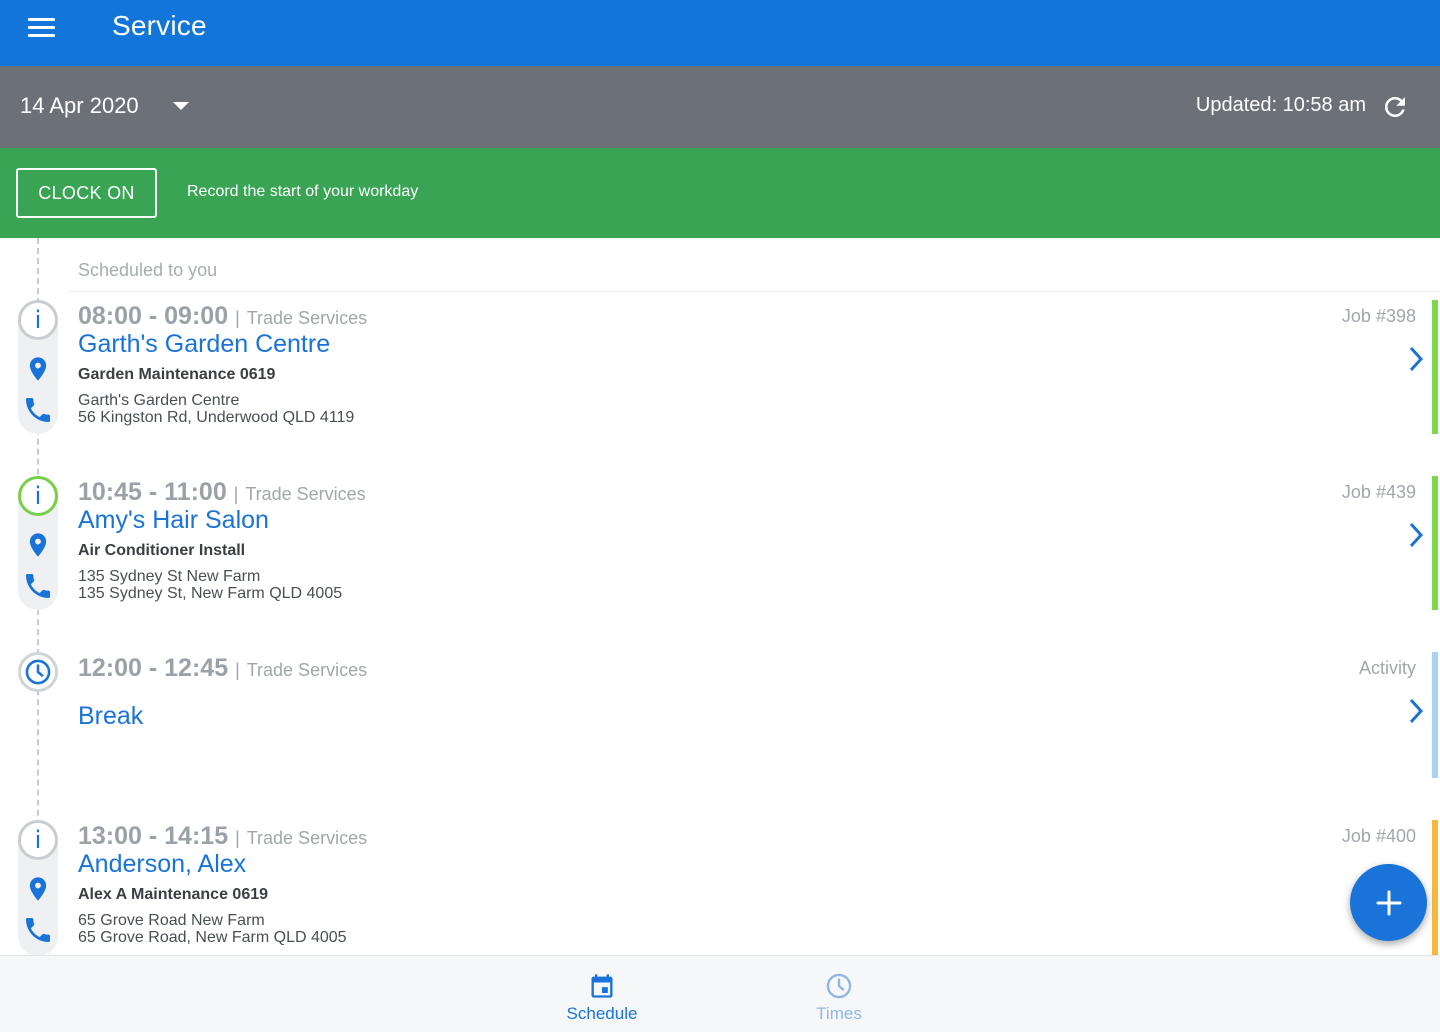 The width and height of the screenshot is (1440, 1032). I want to click on time-text: 12:00 - 12:45, so click(153, 668).